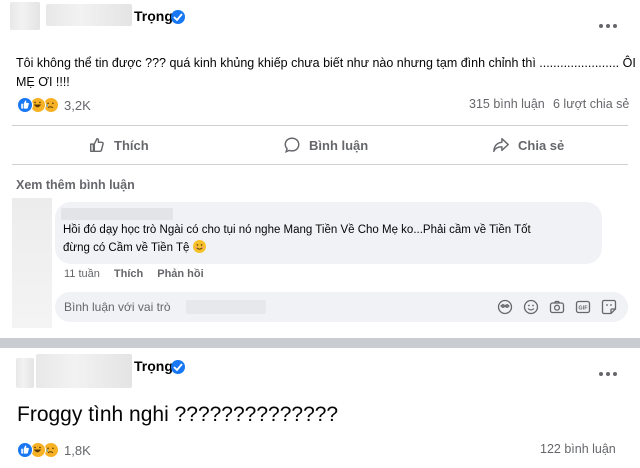 This screenshot has height=468, width=640. Describe the element at coordinates (77, 450) in the screenshot. I see `reaction-count: 1,8K` at that location.